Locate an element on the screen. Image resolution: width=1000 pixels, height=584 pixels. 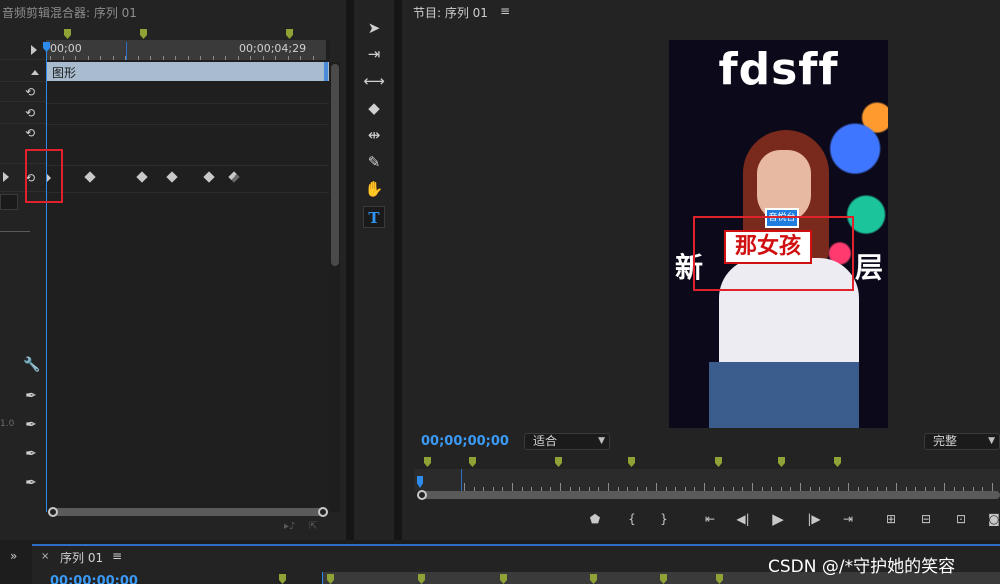
mark-out-icon: } is located at coordinates (664, 519).